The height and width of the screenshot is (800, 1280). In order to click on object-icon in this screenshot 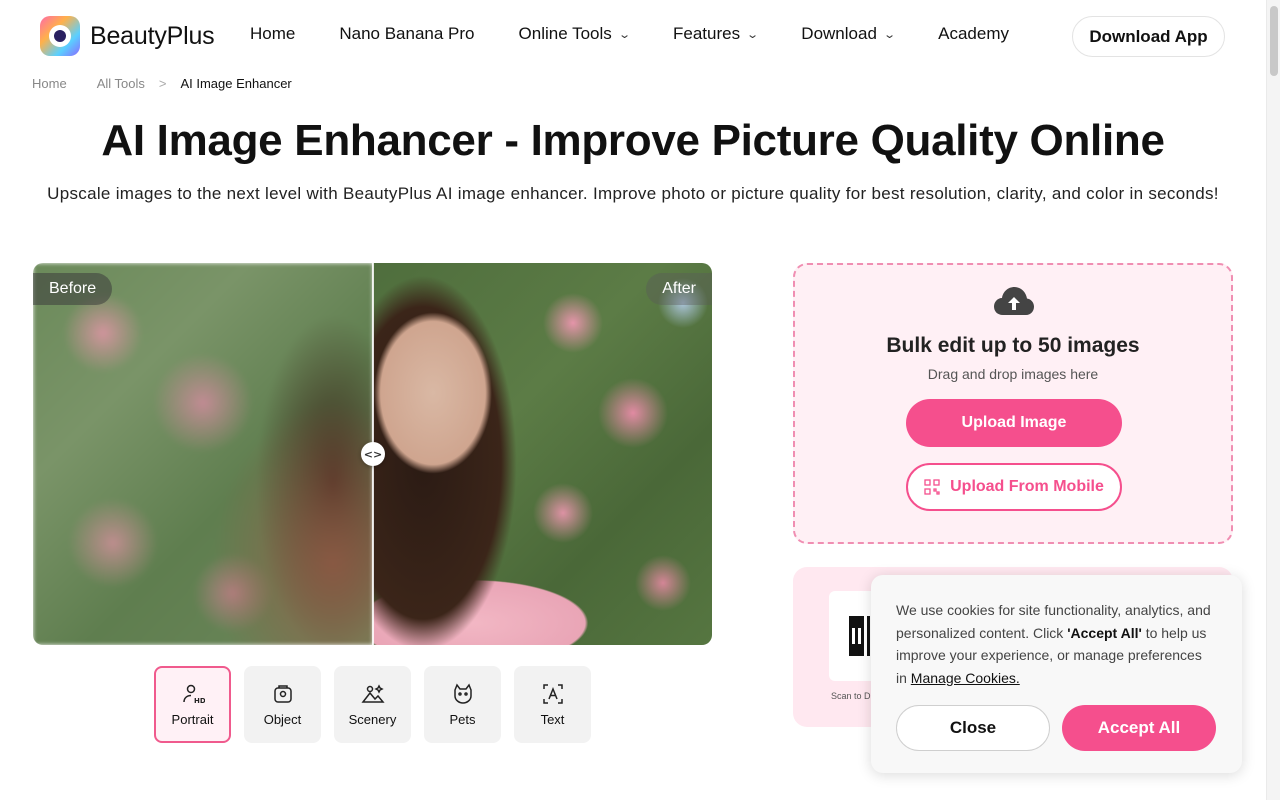, I will do `click(282, 694)`.